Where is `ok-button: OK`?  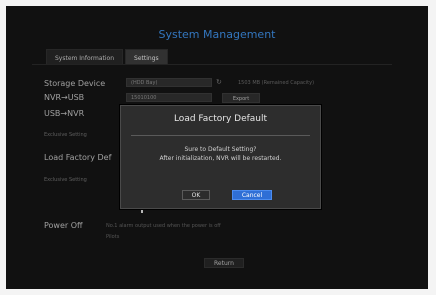 ok-button: OK is located at coordinates (196, 195).